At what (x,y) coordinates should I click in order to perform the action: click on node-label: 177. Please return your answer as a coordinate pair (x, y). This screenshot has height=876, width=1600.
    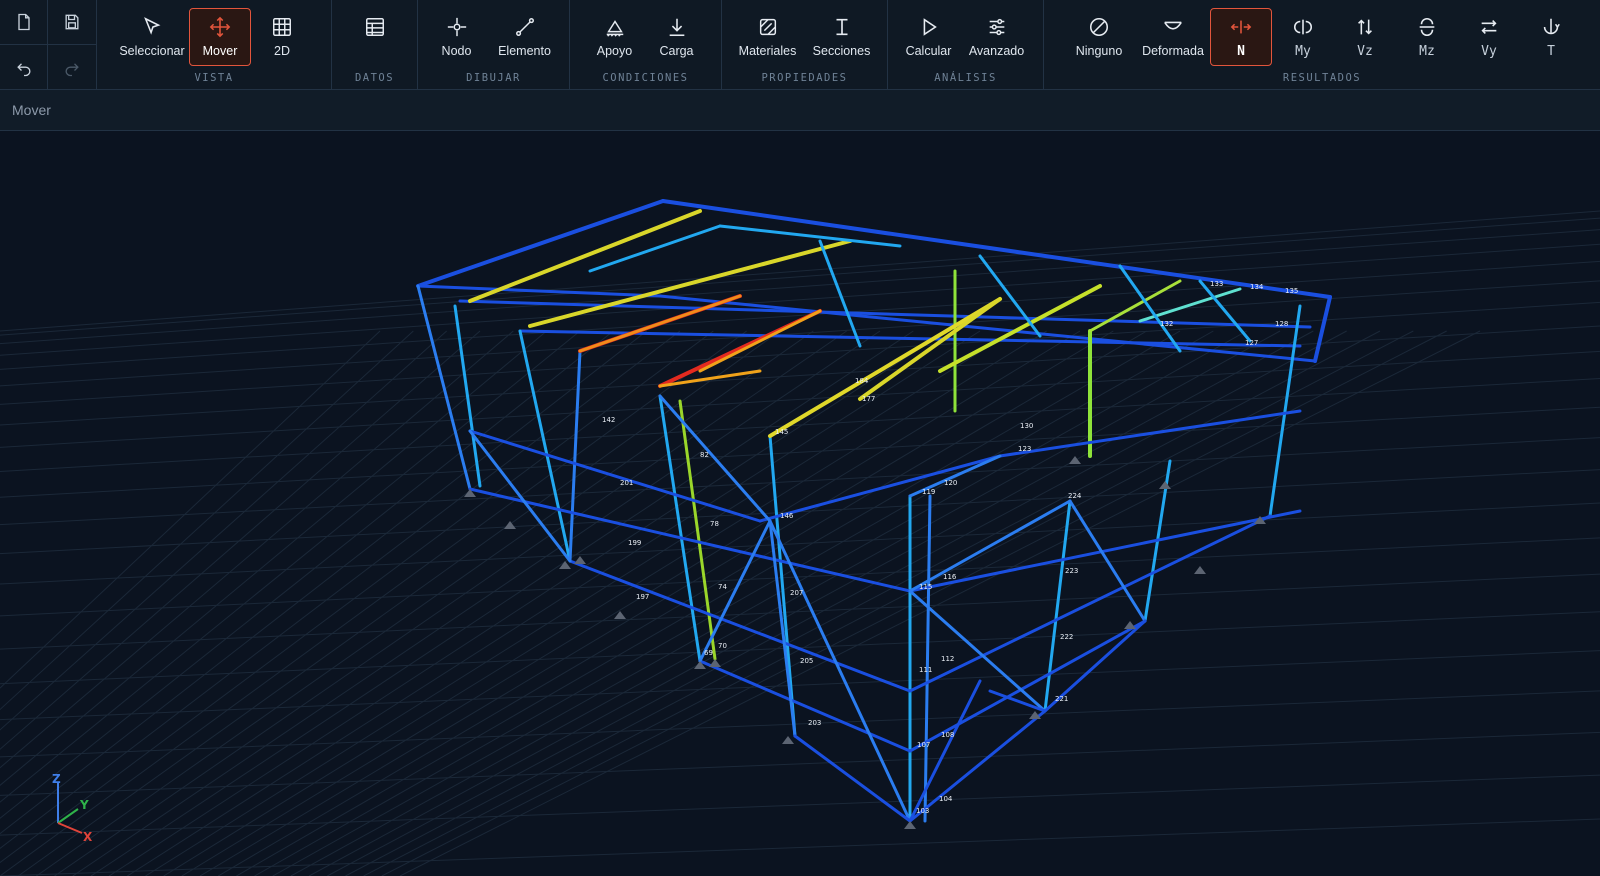
    Looking at the image, I should click on (868, 399).